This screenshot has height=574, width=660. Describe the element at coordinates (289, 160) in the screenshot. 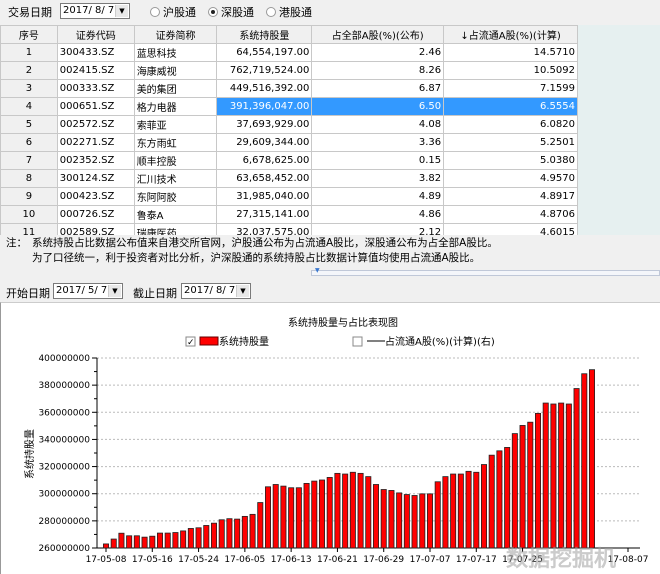

I see `table-row: 7 002352.SZ 顺丰控股 6,678,625.00 0.15 5.0380` at that location.